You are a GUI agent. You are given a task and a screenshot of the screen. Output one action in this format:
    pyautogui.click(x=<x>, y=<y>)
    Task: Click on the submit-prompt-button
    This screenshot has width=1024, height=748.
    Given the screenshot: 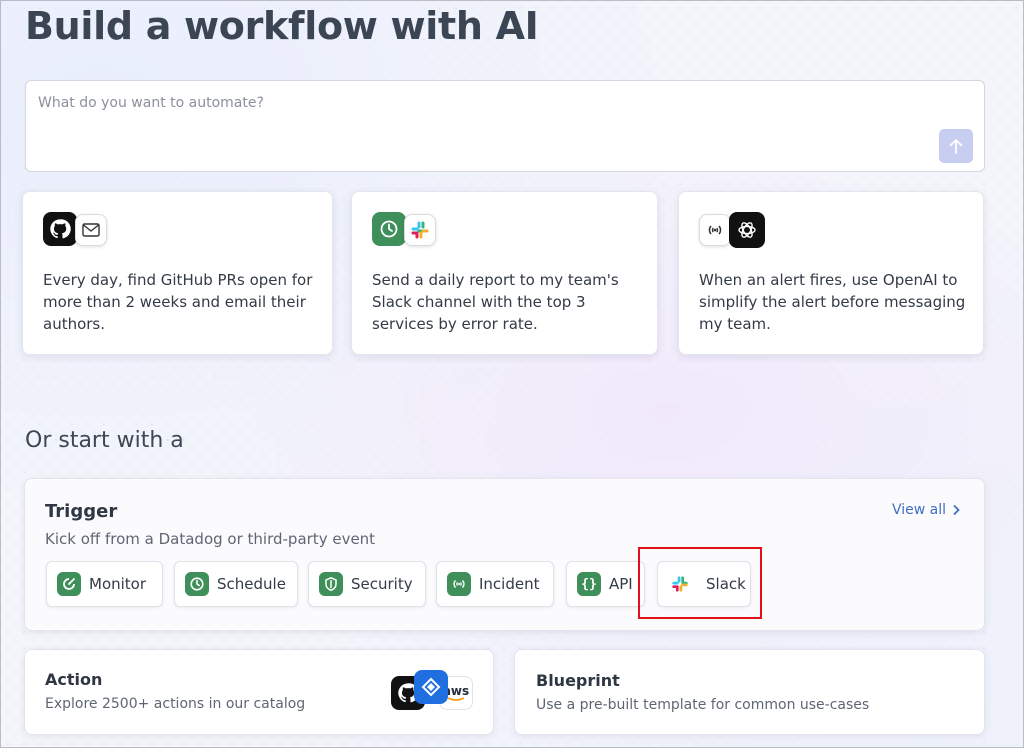 What is the action you would take?
    pyautogui.click(x=956, y=146)
    